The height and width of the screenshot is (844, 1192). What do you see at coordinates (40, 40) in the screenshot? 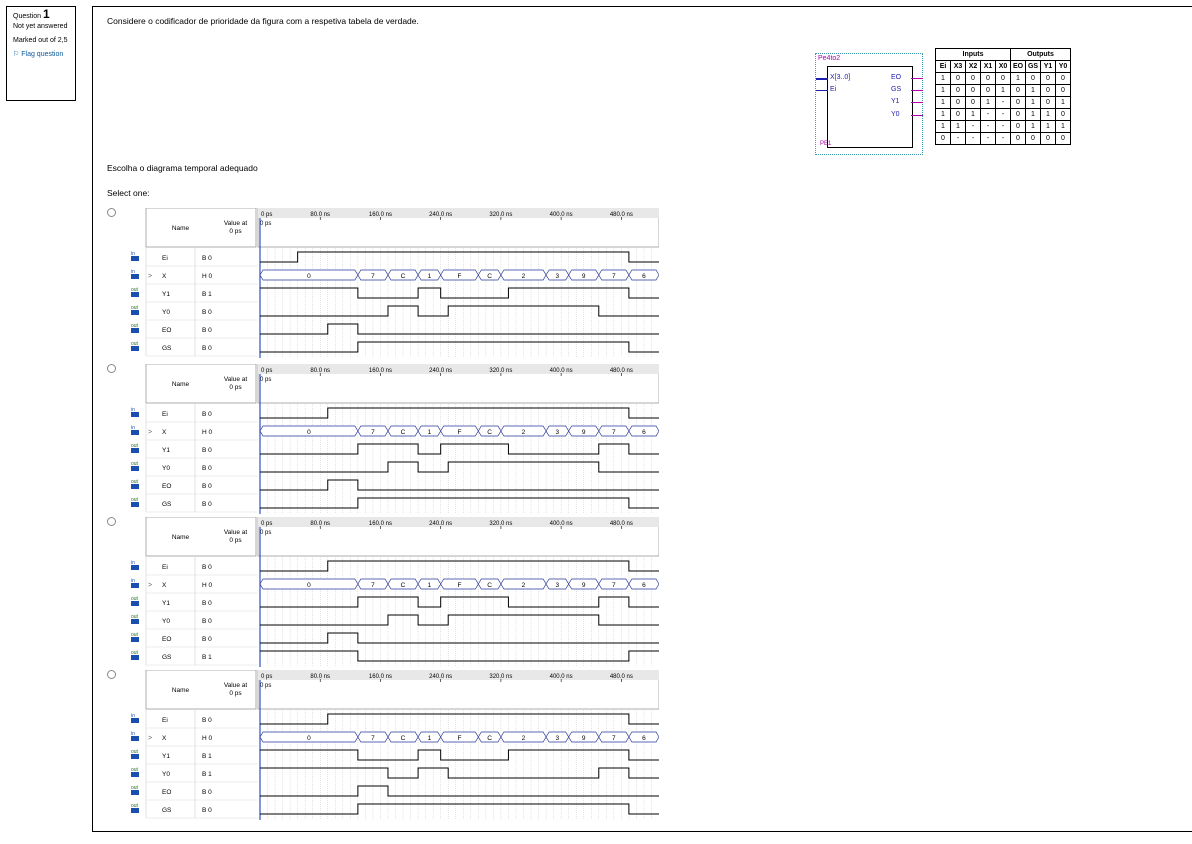
I see `question-marks: Marked out of 2,5` at bounding box center [40, 40].